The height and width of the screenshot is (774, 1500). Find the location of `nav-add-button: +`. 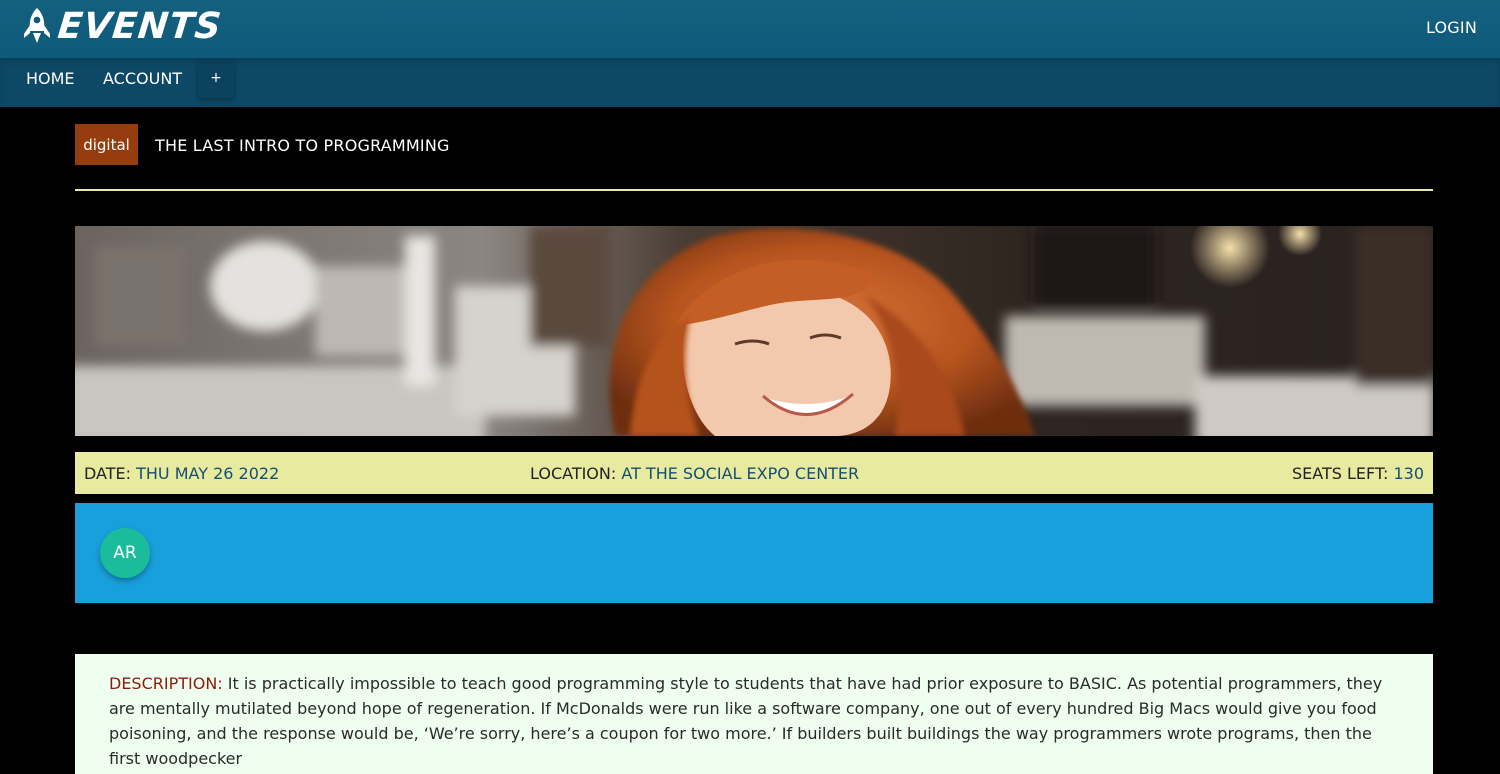

nav-add-button: + is located at coordinates (216, 80).